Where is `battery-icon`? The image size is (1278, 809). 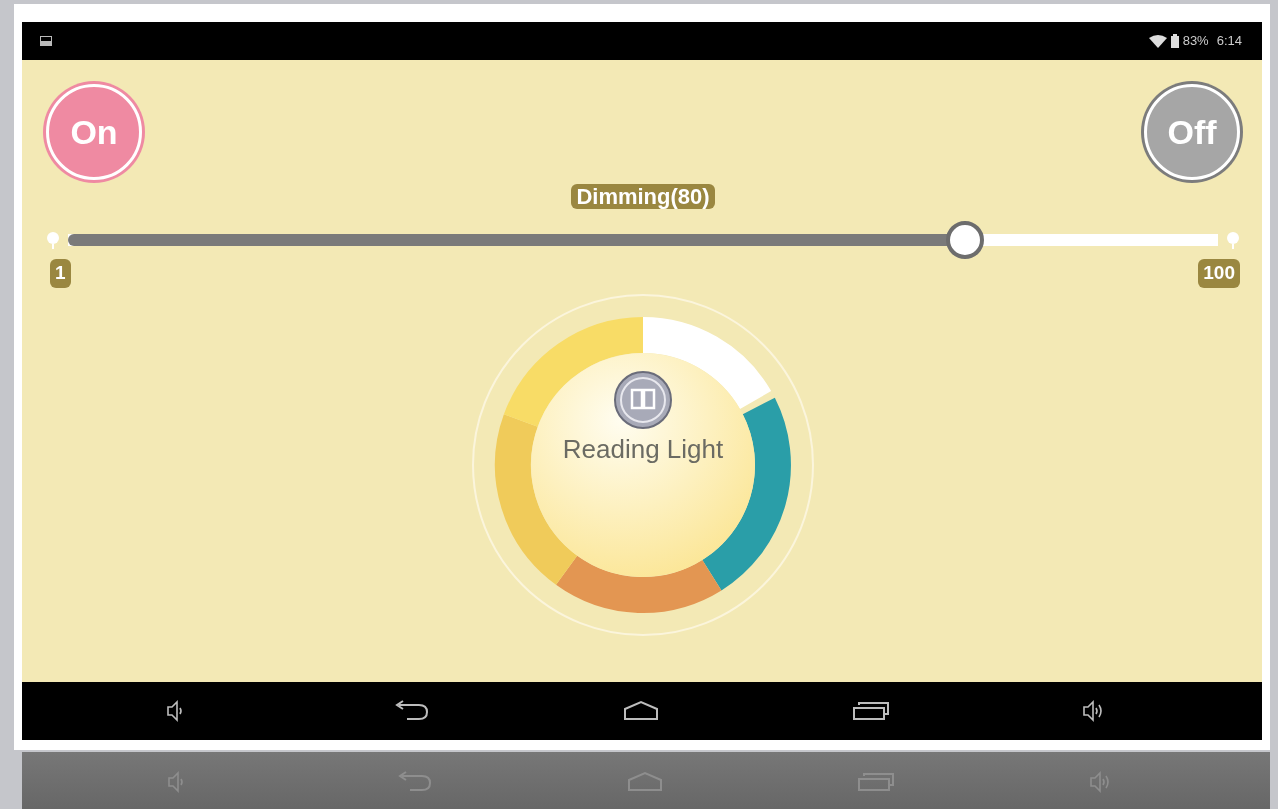 battery-icon is located at coordinates (1174, 41).